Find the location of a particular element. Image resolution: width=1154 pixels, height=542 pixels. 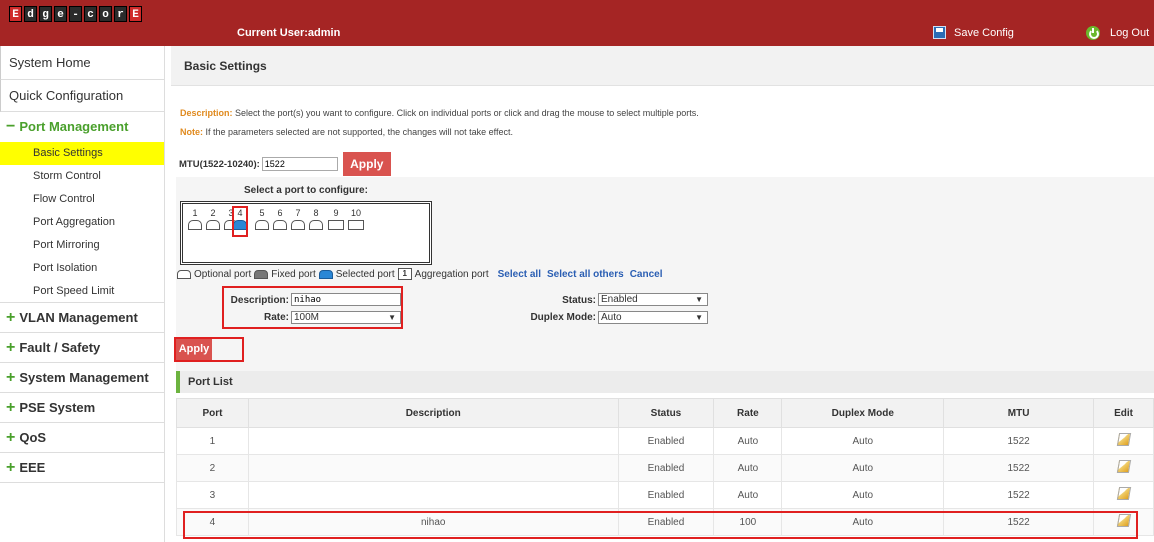

collapse-icon: − is located at coordinates (11, 126).